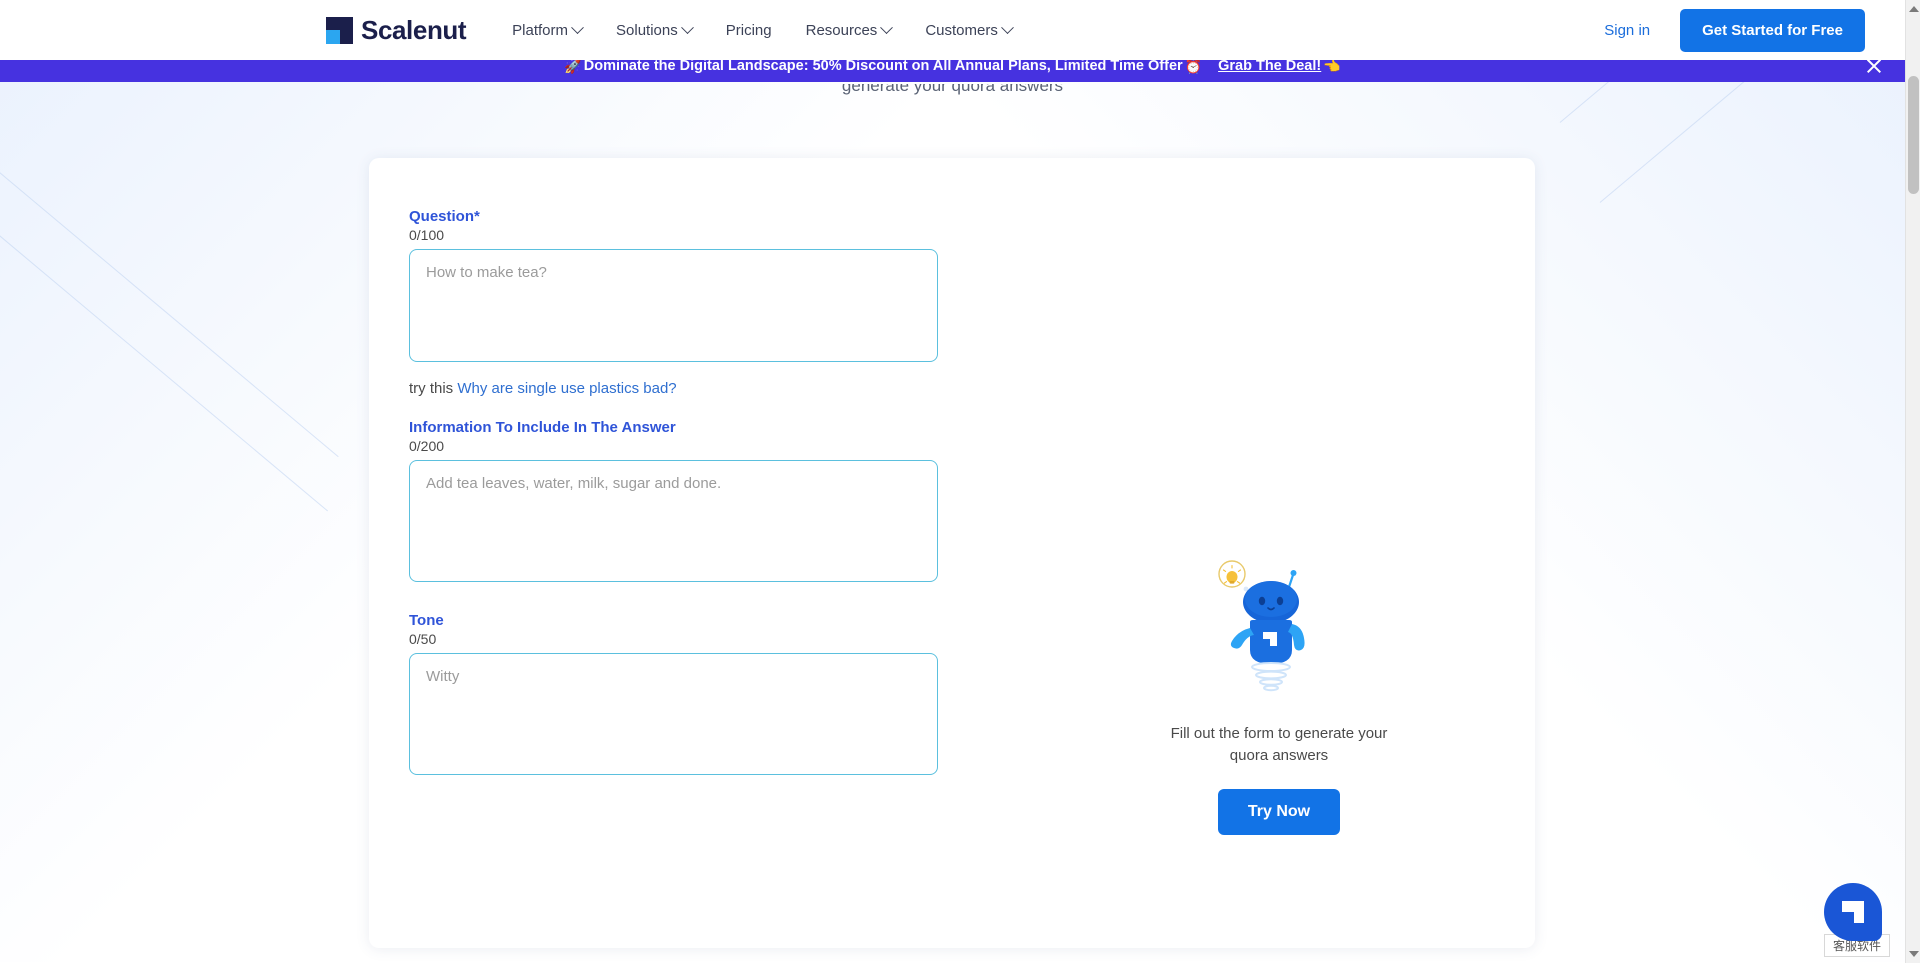 The height and width of the screenshot is (963, 1920). Describe the element at coordinates (647, 30) in the screenshot. I see `nav-item-solutions-label: Solutions` at that location.